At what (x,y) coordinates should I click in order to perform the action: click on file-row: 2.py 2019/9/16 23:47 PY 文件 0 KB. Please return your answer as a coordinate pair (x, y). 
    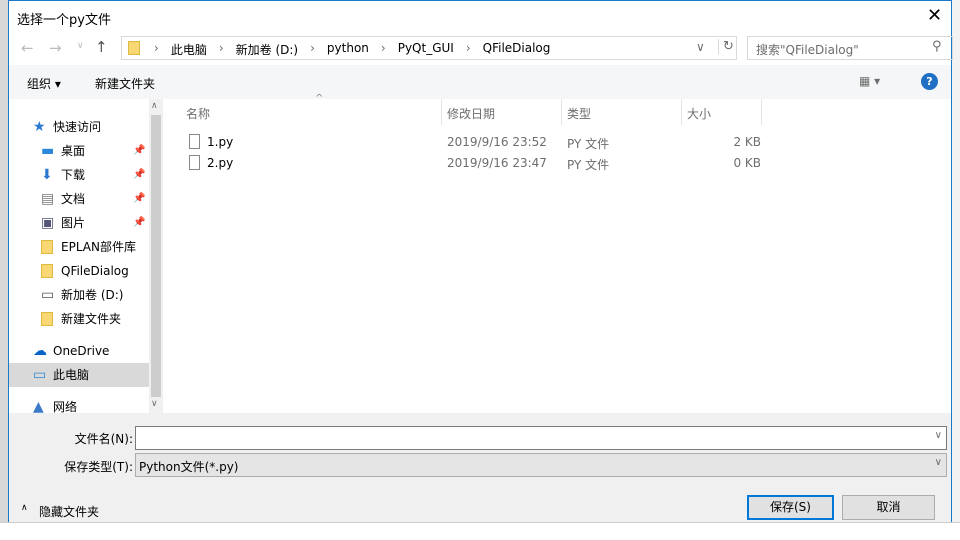
    Looking at the image, I should click on (476, 163).